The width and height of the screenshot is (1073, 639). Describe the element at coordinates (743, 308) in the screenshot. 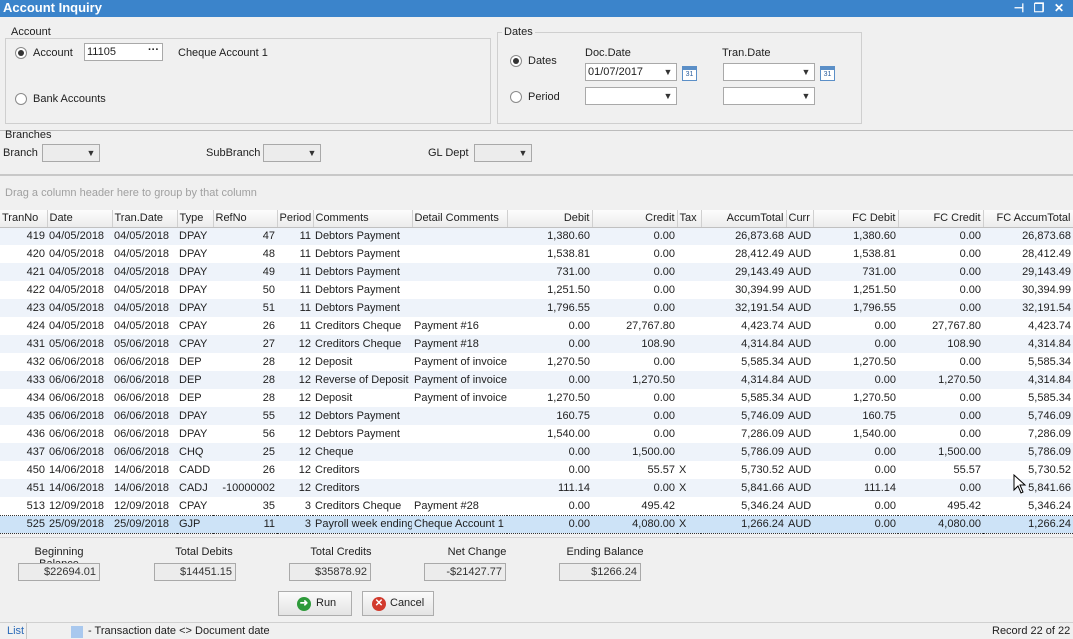

I see `cell-accum-total: 32,191.54` at that location.